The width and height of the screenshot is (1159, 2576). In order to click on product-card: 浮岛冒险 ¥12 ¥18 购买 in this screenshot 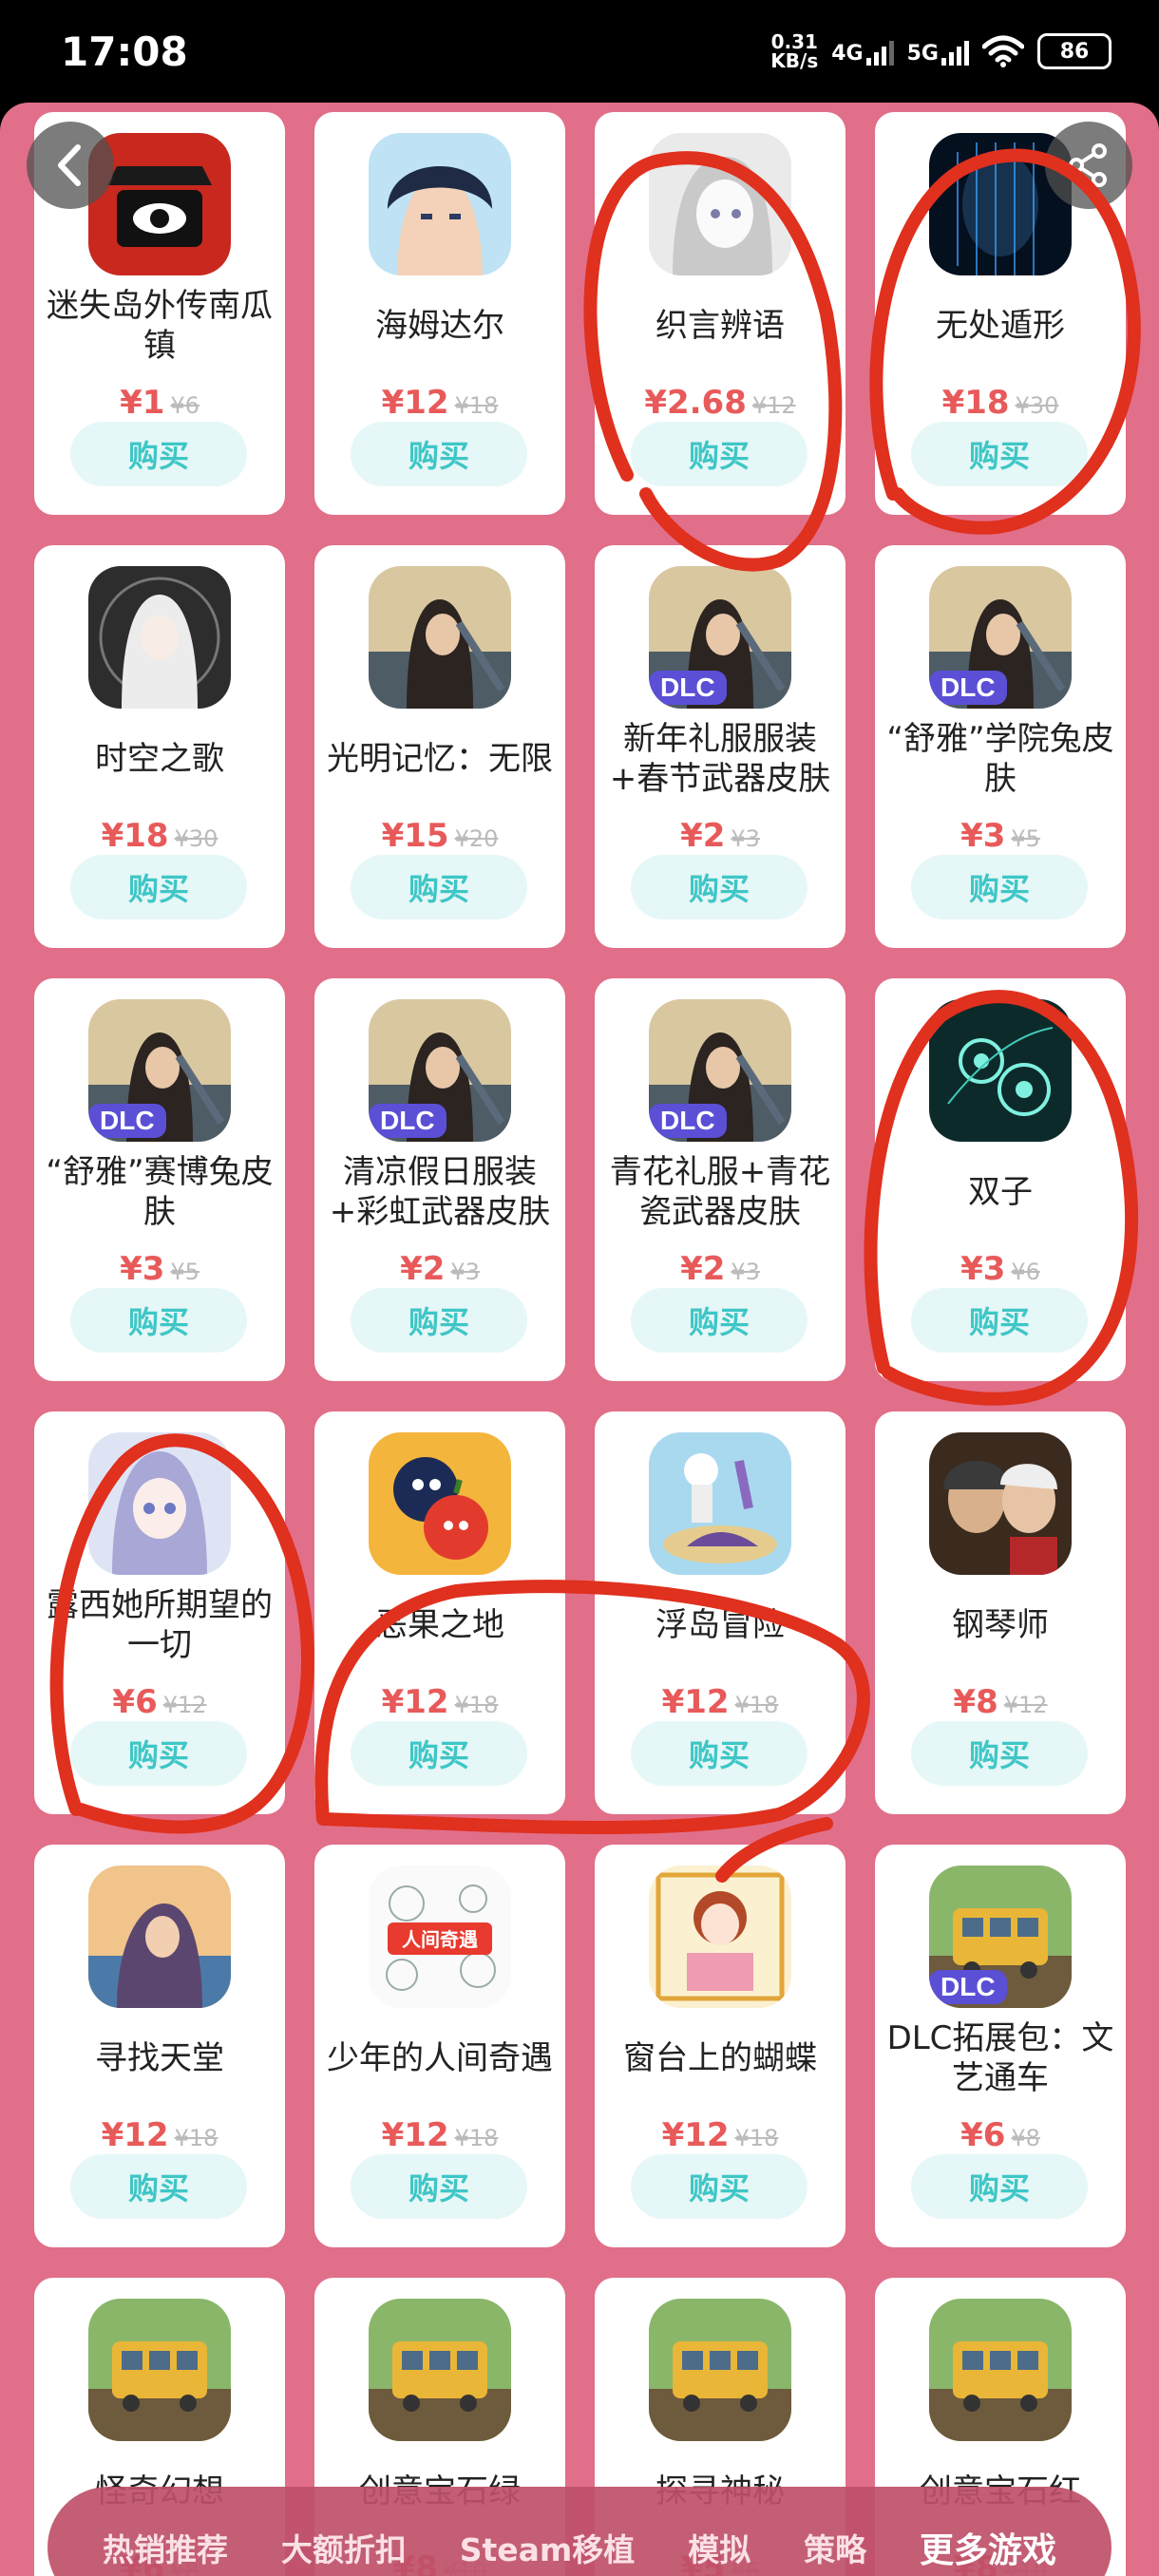, I will do `click(720, 1612)`.